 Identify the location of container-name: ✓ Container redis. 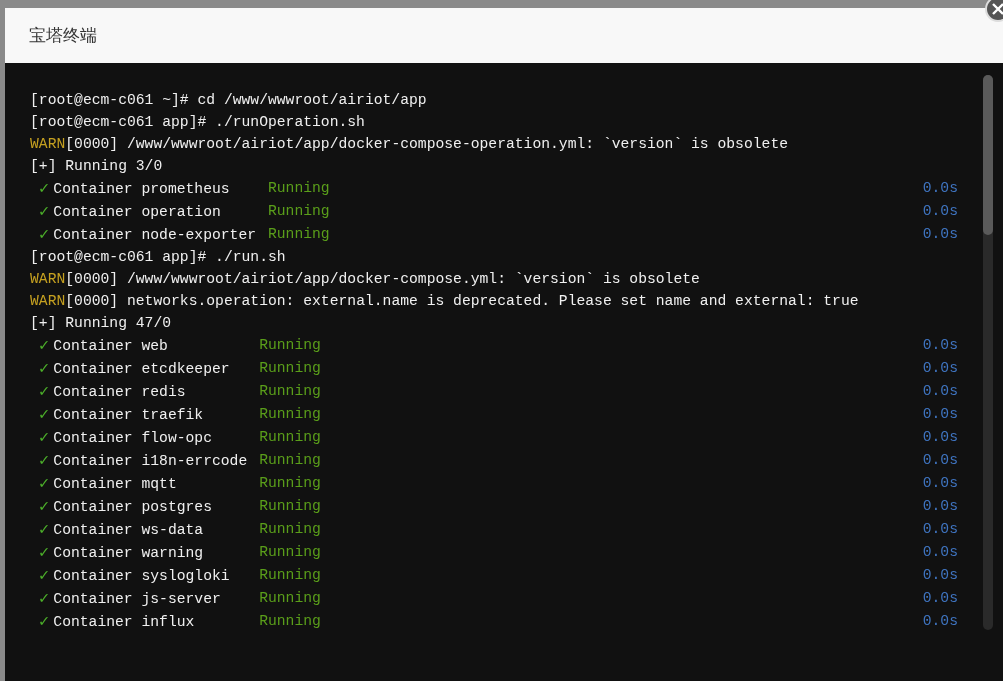
(112, 391).